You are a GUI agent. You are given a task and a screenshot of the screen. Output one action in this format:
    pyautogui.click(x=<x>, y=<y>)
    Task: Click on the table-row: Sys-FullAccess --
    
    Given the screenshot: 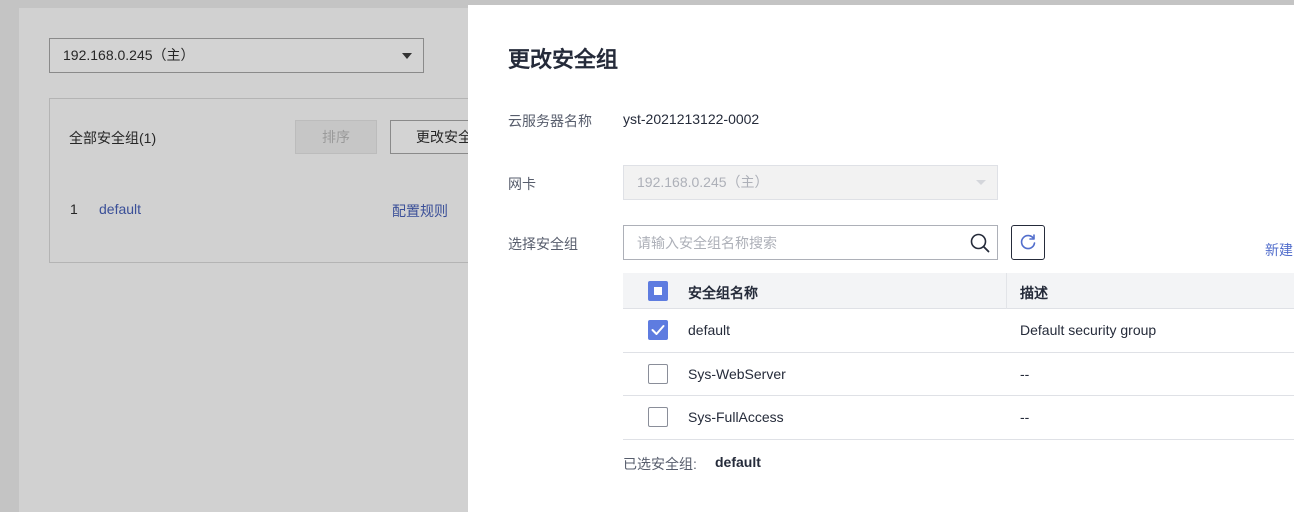 What is the action you would take?
    pyautogui.click(x=958, y=418)
    